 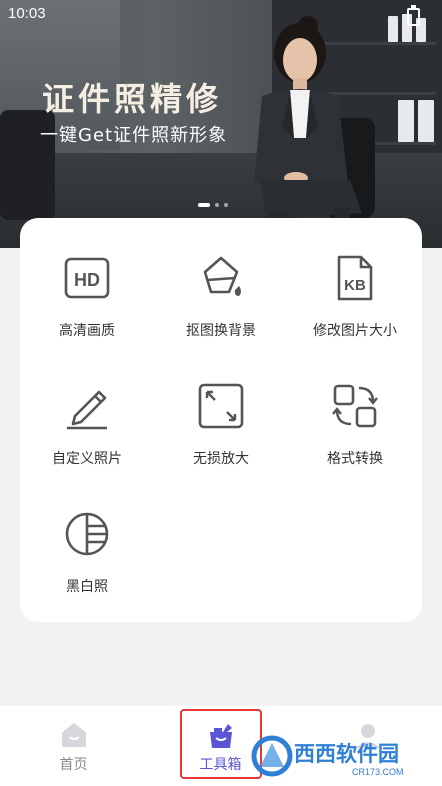 I want to click on tool-format-convert: 格式转换, so click(x=355, y=425).